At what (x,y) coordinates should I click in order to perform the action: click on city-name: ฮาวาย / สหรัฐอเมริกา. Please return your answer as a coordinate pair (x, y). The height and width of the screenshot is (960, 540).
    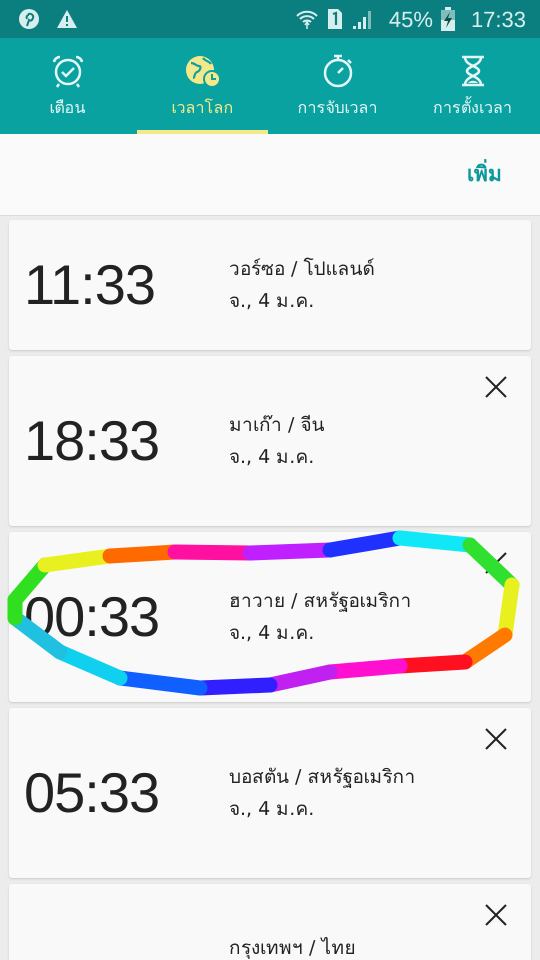
    Looking at the image, I should click on (320, 601).